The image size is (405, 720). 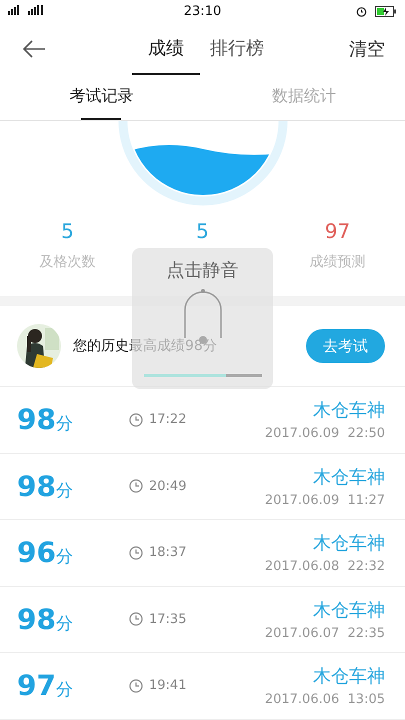 I want to click on stat-label: 成绩预测, so click(x=338, y=262).